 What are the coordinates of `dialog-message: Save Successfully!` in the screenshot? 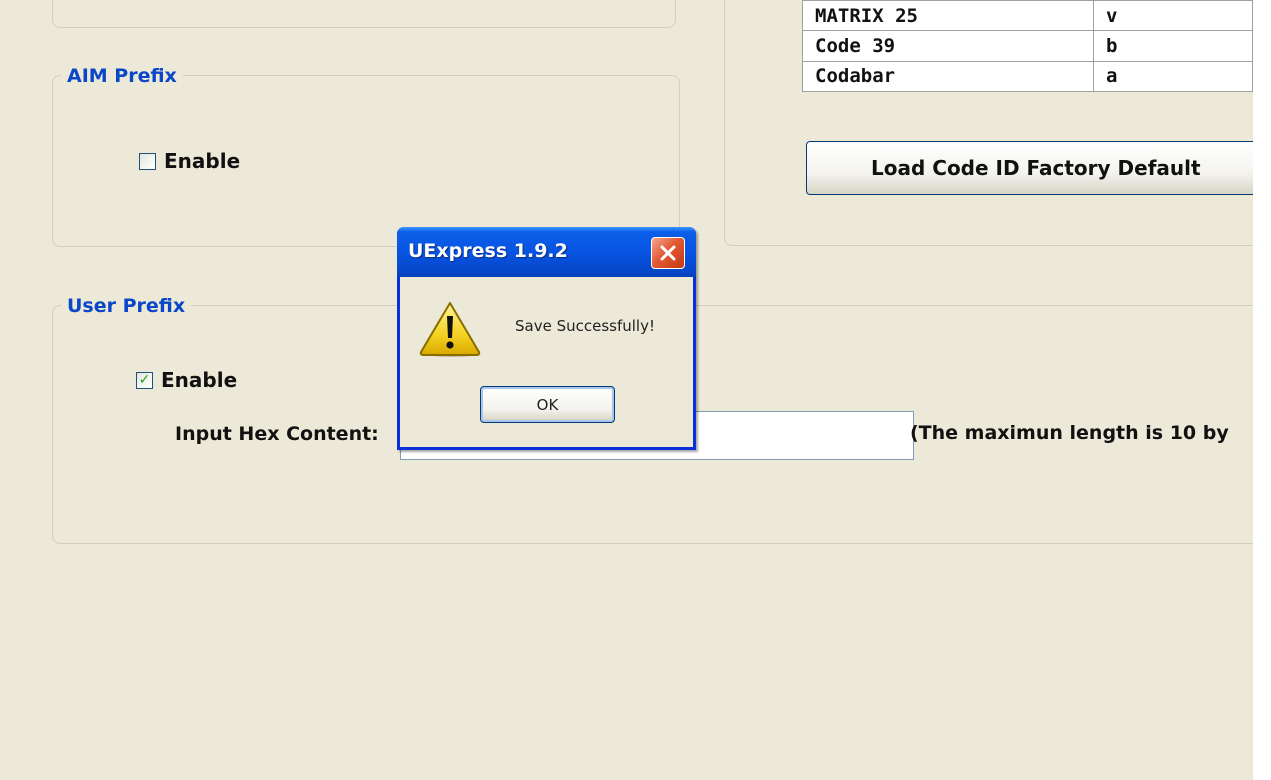 It's located at (585, 326).